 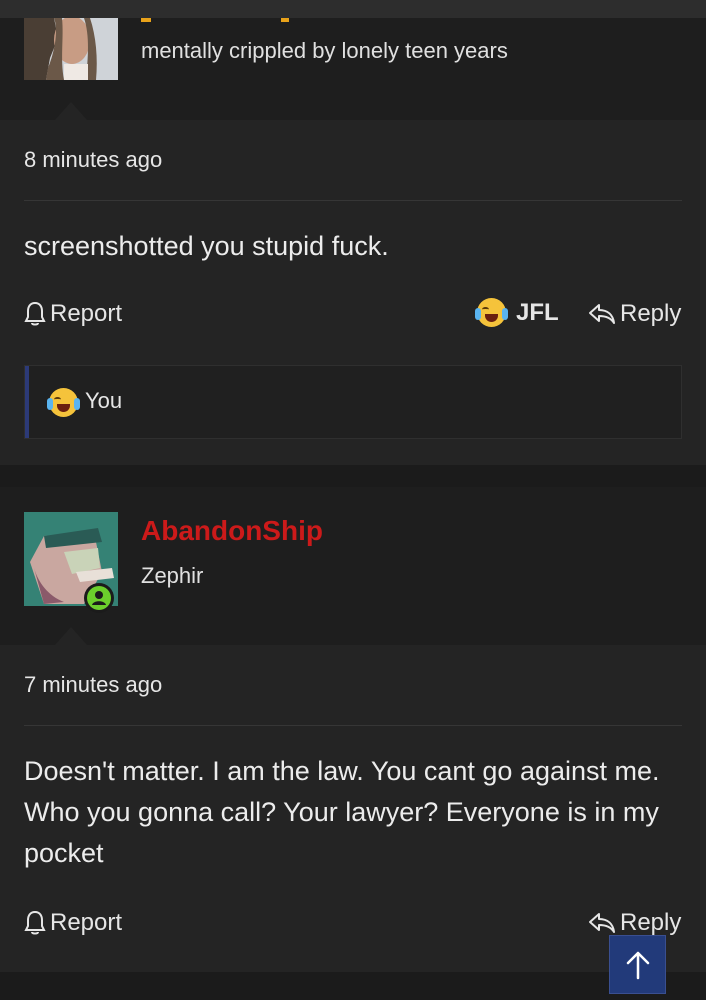 What do you see at coordinates (93, 160) in the screenshot?
I see `post1-timestamp: 8 minutes ago` at bounding box center [93, 160].